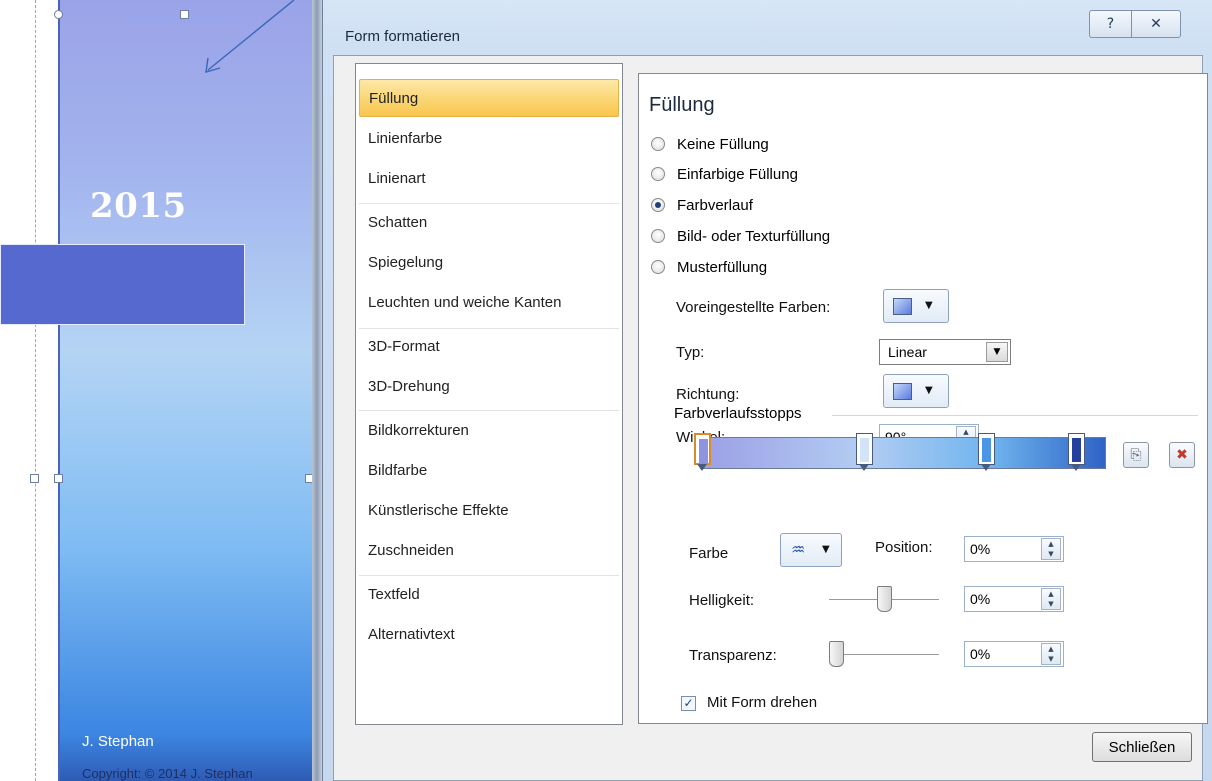  I want to click on category-item-glow-soft-edges: Leuchten und weiche Kanten, so click(489, 302).